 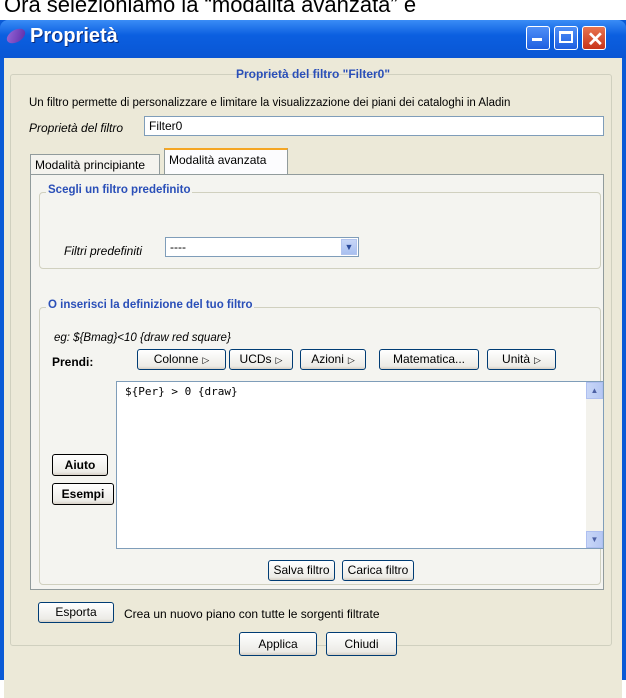 I want to click on scroll-up-icon: ▲, so click(x=594, y=390).